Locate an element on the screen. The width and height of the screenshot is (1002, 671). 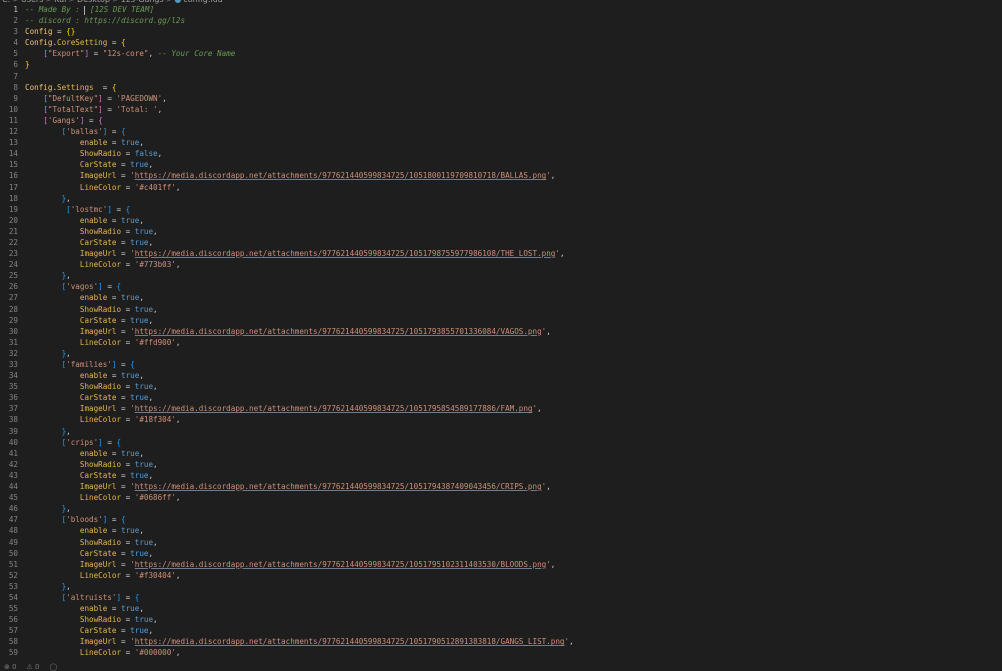
code-line: 24 LineColor = '#773b03', is located at coordinates (501, 264).